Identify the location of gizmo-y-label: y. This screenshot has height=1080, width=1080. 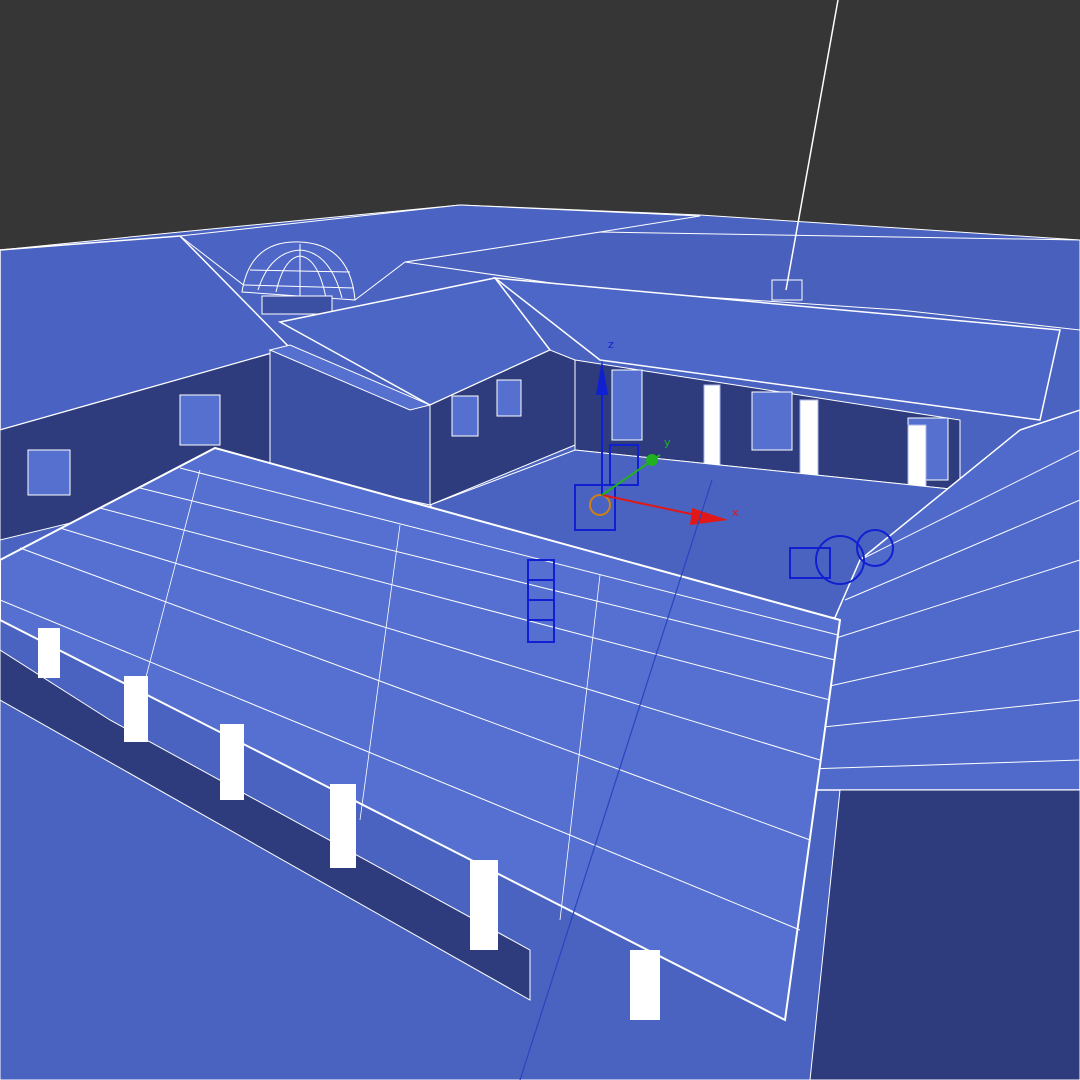
(667, 442).